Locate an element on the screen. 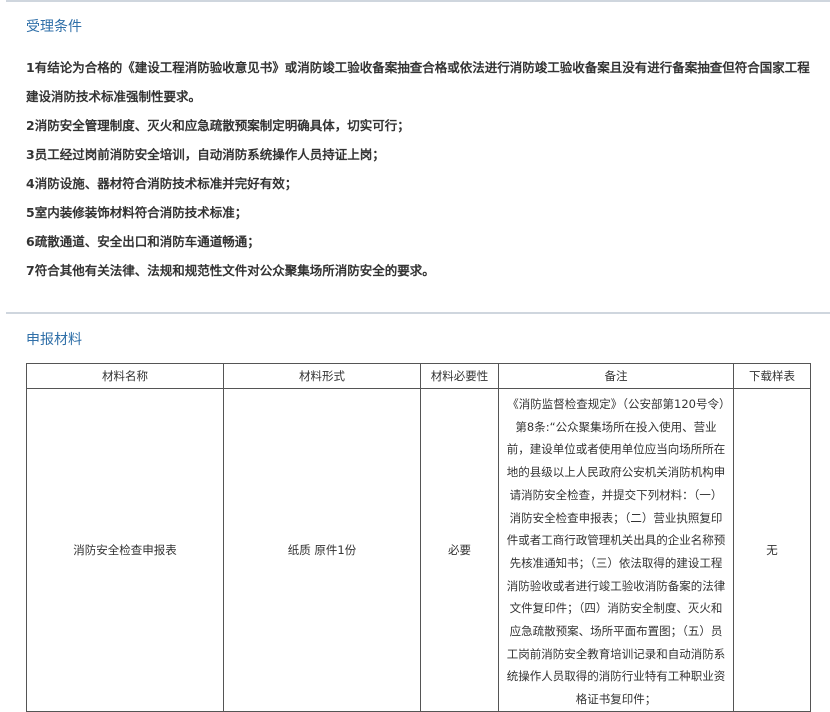  column-header-name: 材料名称 is located at coordinates (125, 376).